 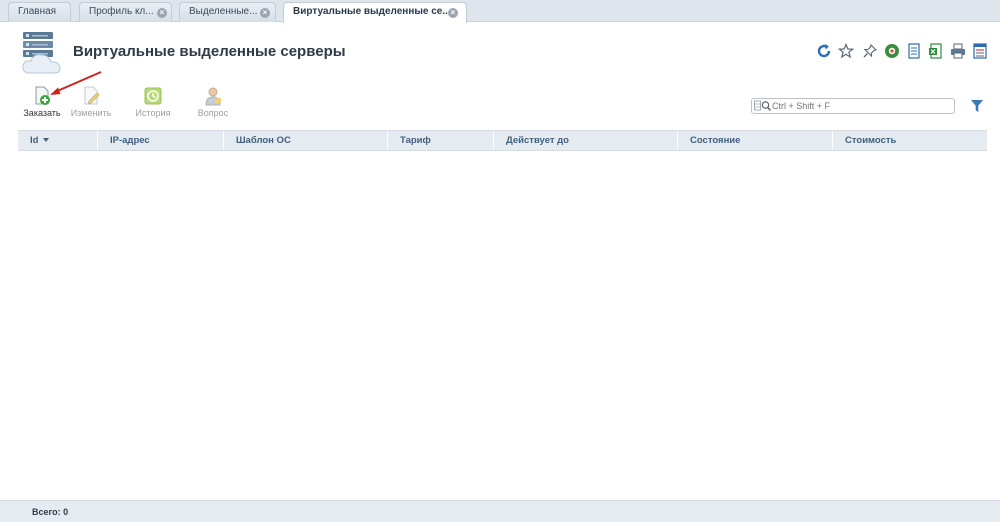 I want to click on quick-search-box, so click(x=853, y=106).